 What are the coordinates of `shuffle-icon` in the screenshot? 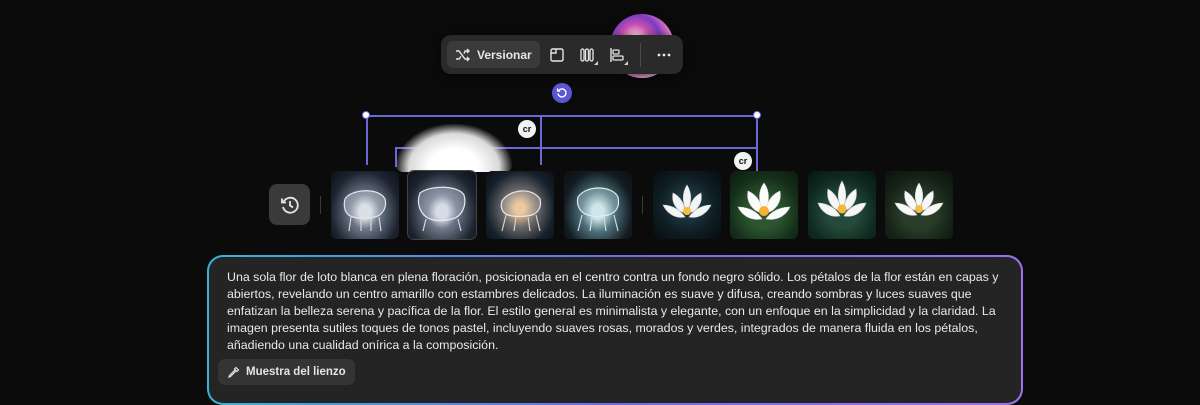 It's located at (463, 54).